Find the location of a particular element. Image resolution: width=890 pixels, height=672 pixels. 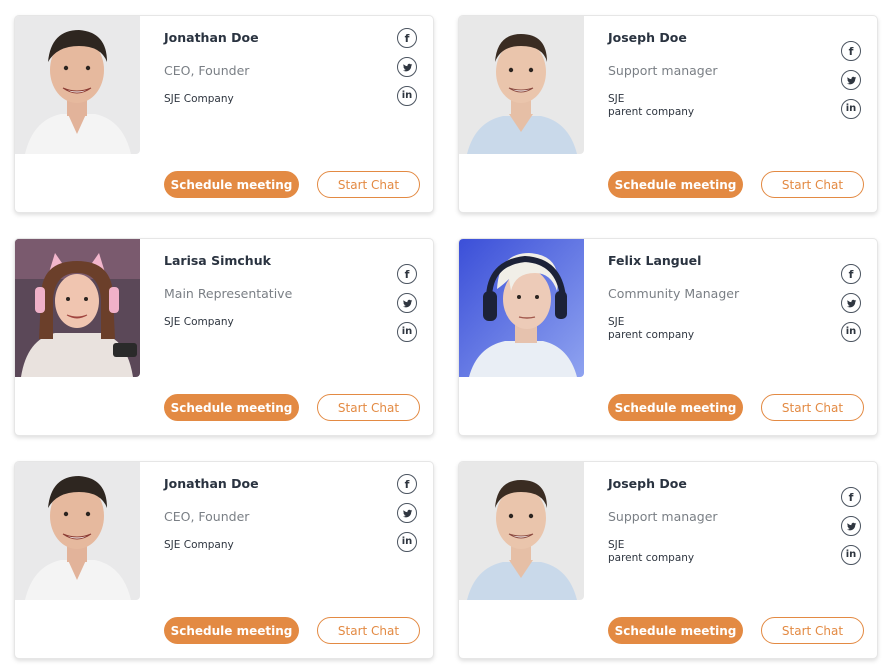

contact-name: Felix Languel is located at coordinates (655, 260).